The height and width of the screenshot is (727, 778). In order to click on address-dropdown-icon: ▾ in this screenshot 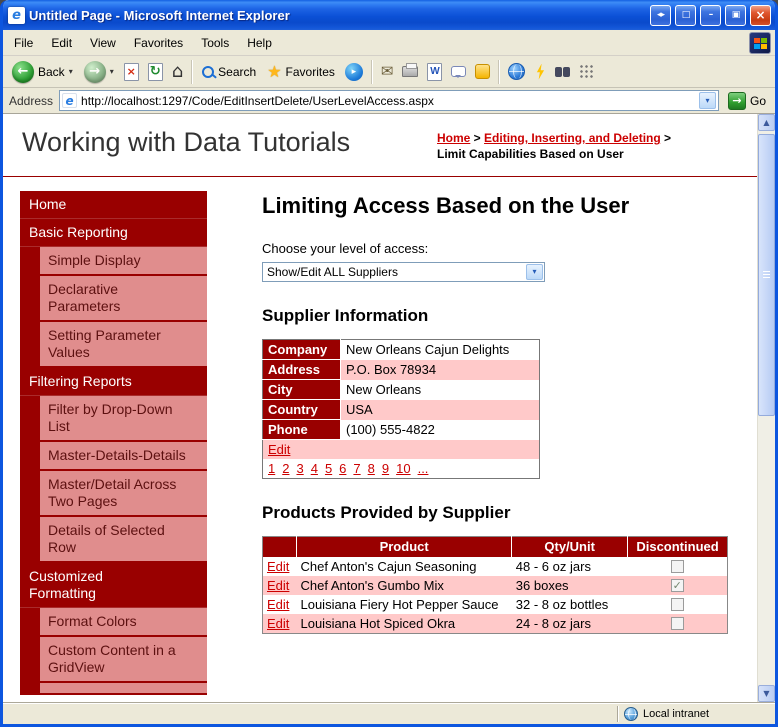, I will do `click(707, 100)`.